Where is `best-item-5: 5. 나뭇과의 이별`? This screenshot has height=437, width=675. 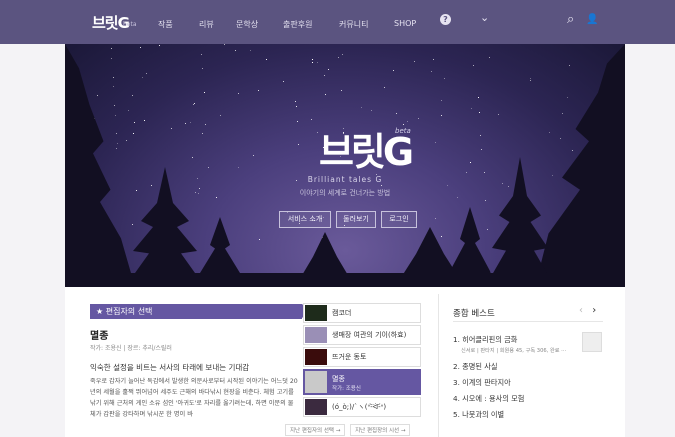 best-item-5: 5. 나뭇과의 이별 is located at coordinates (478, 415).